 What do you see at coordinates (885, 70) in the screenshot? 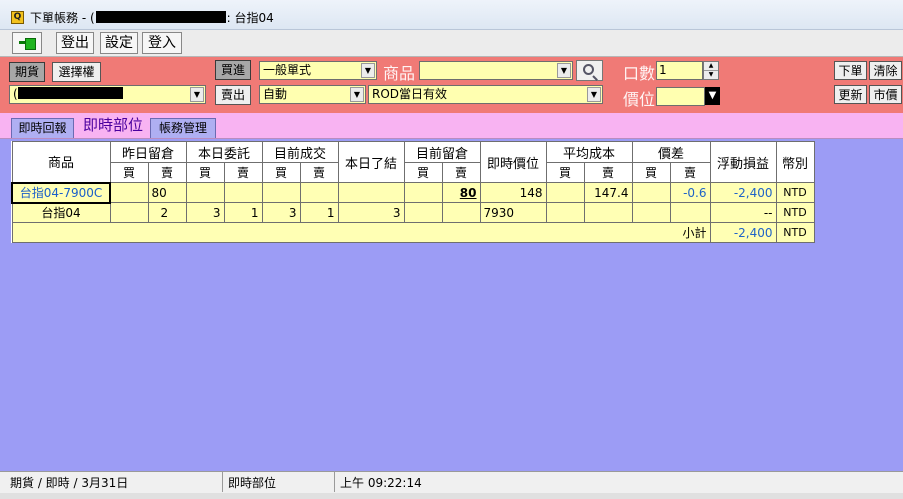
I see `clear-button: 清除` at bounding box center [885, 70].